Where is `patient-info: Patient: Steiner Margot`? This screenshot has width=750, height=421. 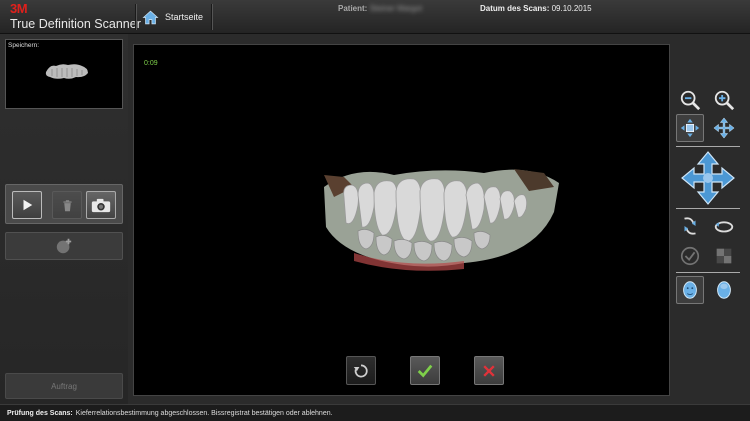 patient-info: Patient: Steiner Margot is located at coordinates (380, 8).